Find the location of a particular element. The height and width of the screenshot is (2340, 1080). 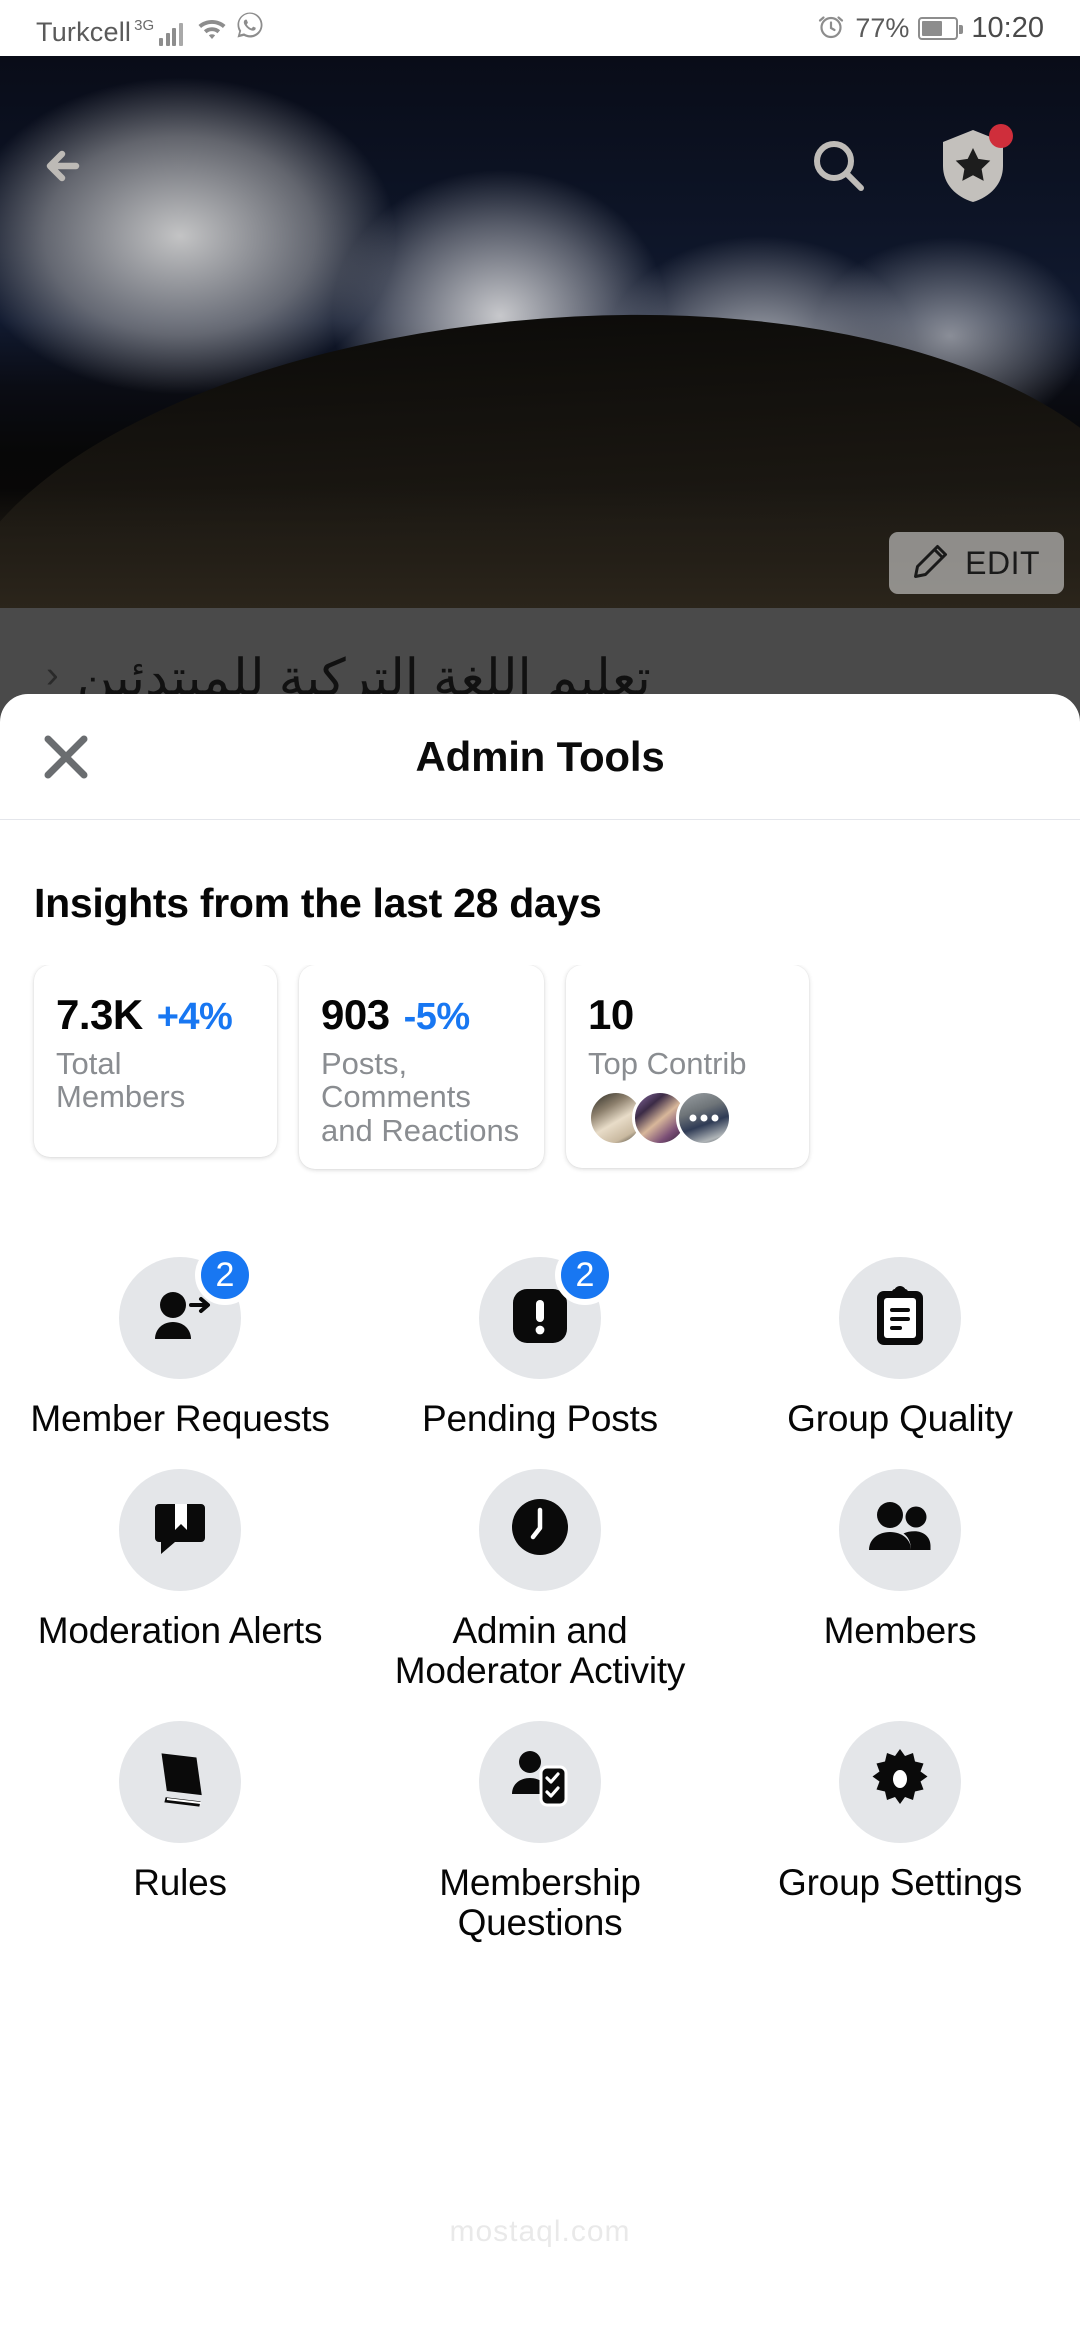

pencil-icon is located at coordinates (931, 563).